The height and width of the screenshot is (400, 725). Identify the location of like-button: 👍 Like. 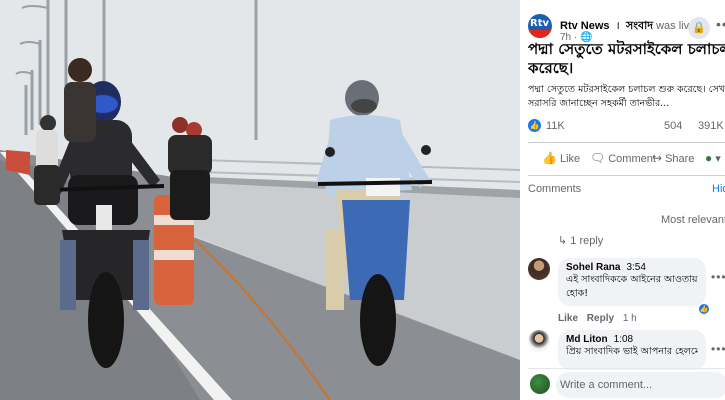
(561, 158).